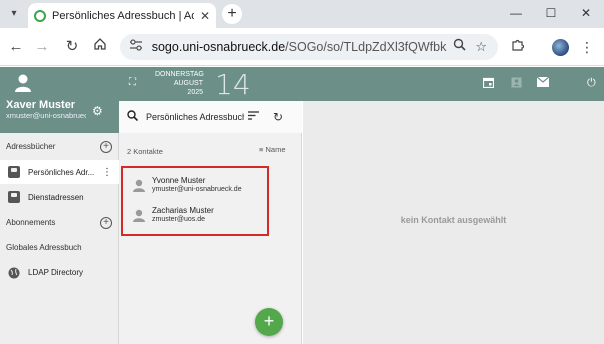 The image size is (604, 344). What do you see at coordinates (44, 247) in the screenshot?
I see `global-addressbook-label: Globales Adressbuch` at bounding box center [44, 247].